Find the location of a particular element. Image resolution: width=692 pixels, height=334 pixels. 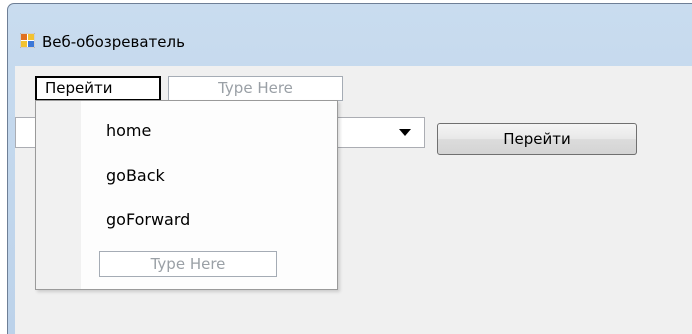

menu-type-here-top: Type Here is located at coordinates (255, 88).